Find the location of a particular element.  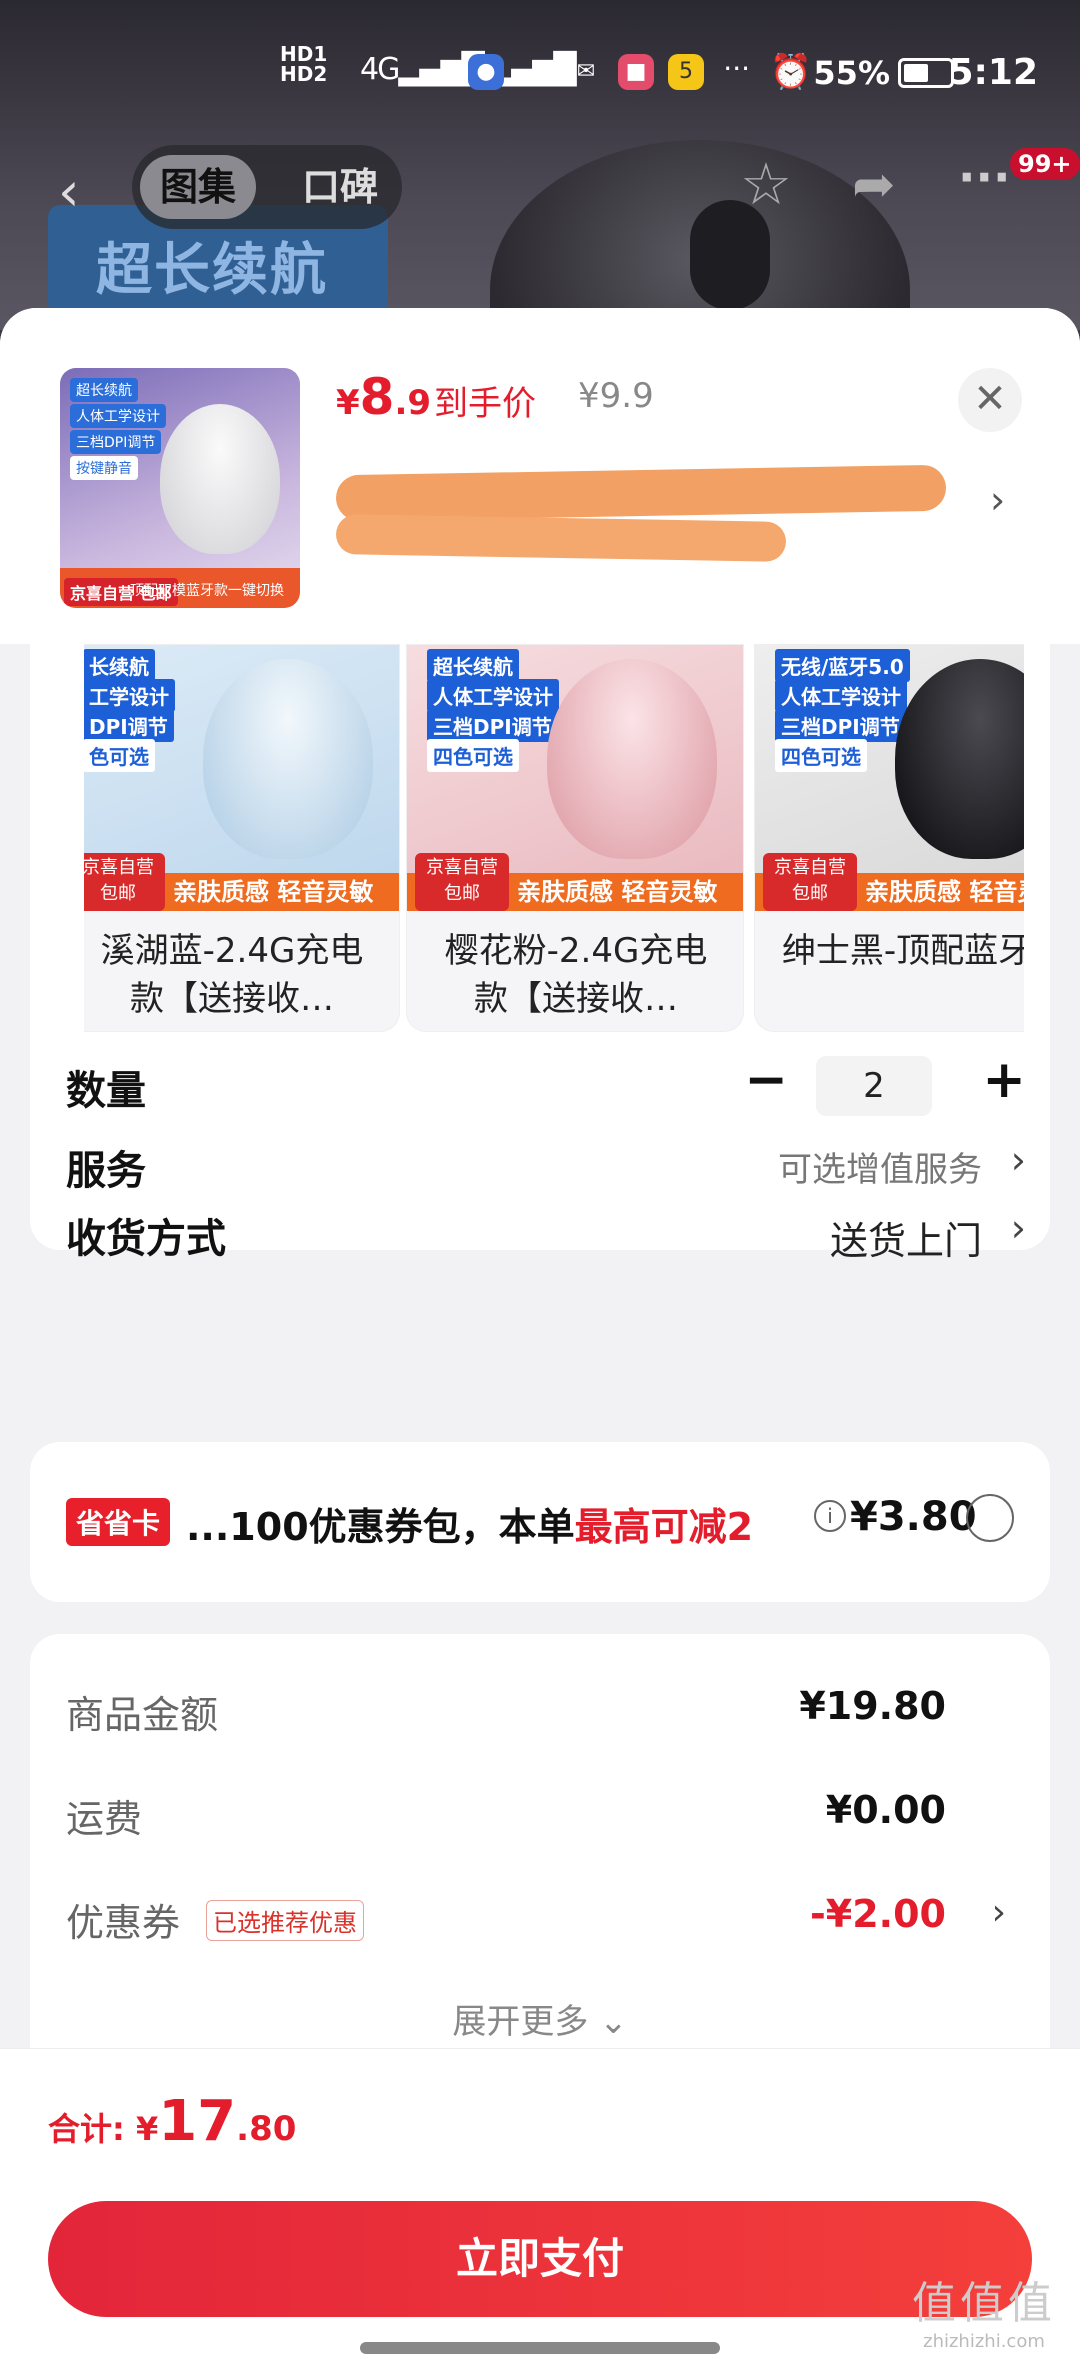

variant-image: 长续航 工学设计 DPI调节 色可选 亲肤质感 轻音灵敏 京喜自营 包邮 is located at coordinates (241, 778).